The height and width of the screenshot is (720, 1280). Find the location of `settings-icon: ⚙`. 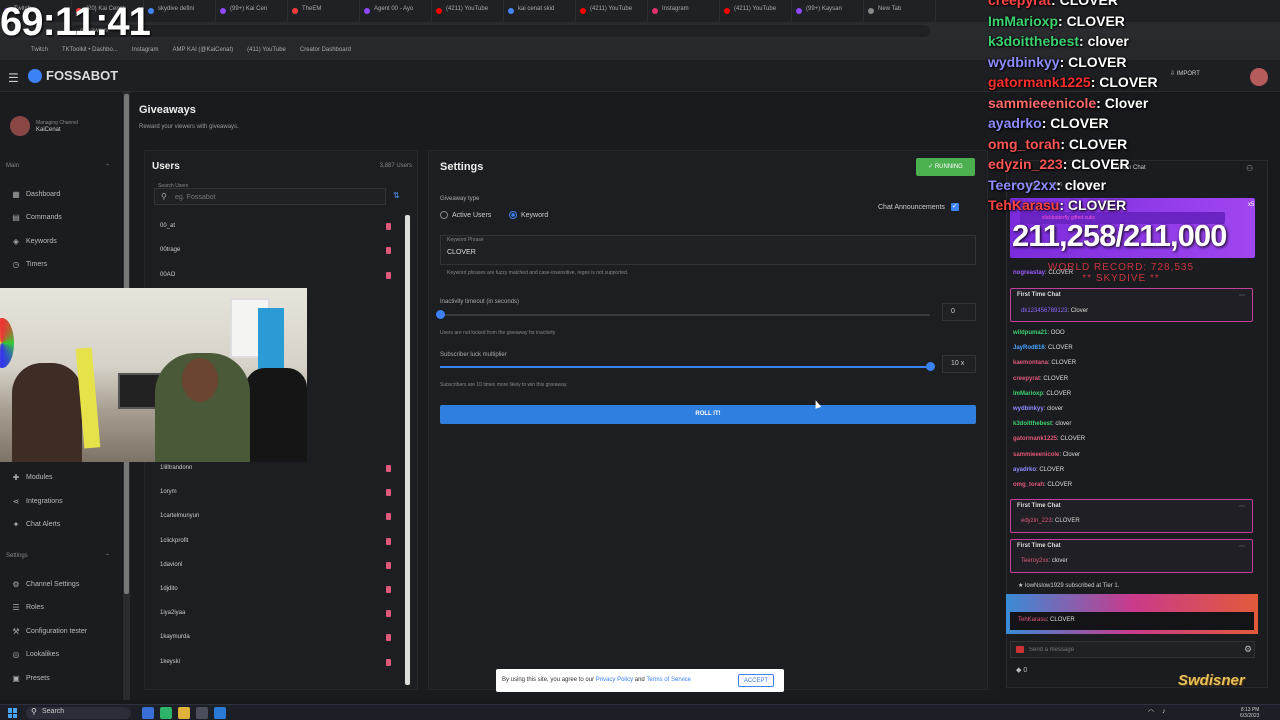

settings-icon: ⚙ is located at coordinates (1248, 649).